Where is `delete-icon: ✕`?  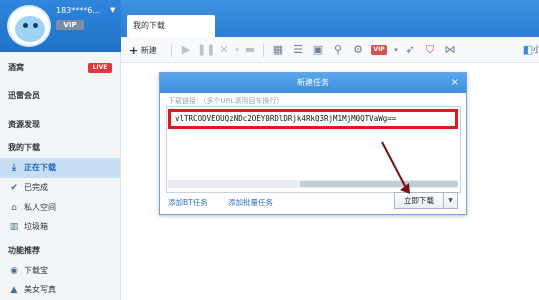 delete-icon: ✕ is located at coordinates (224, 50).